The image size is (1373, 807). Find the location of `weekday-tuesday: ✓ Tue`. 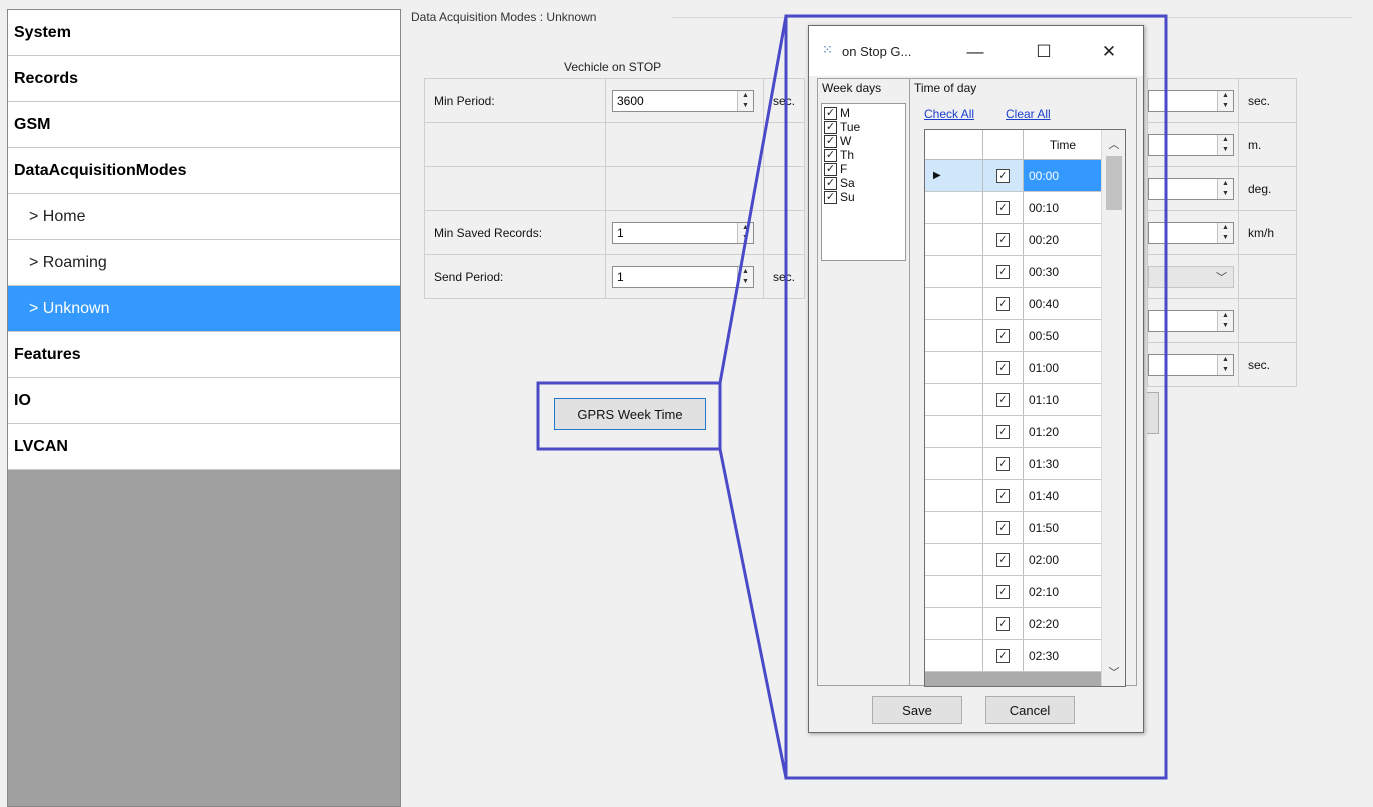

weekday-tuesday: ✓ Tue is located at coordinates (863, 127).